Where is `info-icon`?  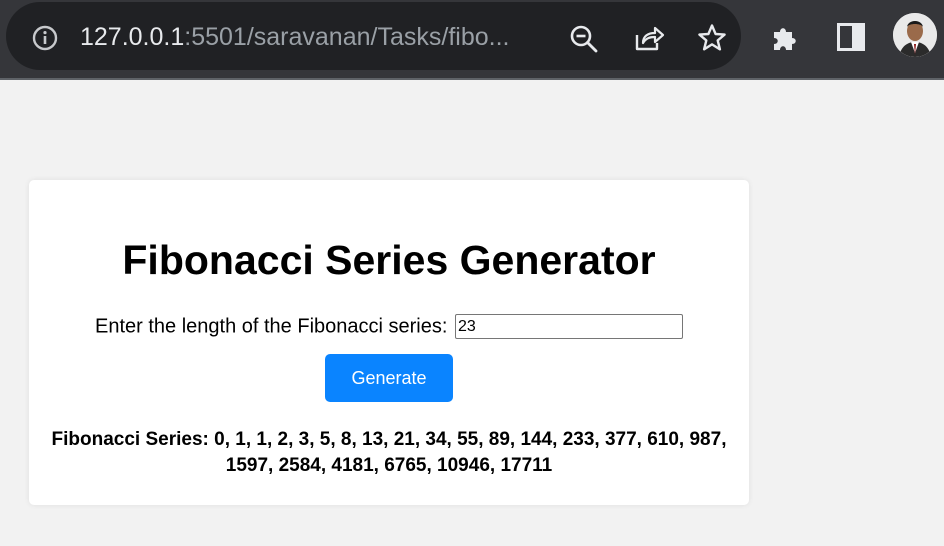 info-icon is located at coordinates (45, 40).